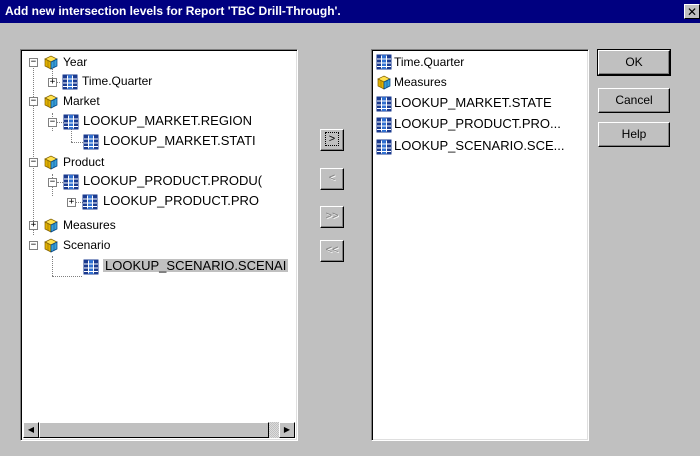 The height and width of the screenshot is (456, 700). What do you see at coordinates (634, 134) in the screenshot?
I see `help-button: Help` at bounding box center [634, 134].